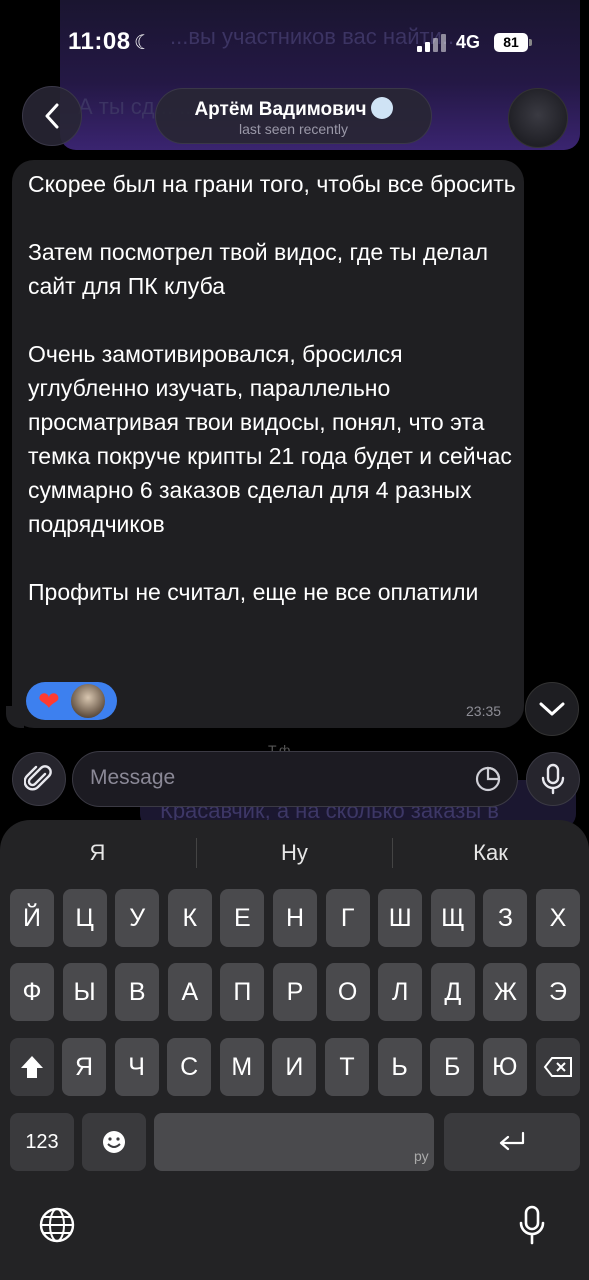 This screenshot has height=1280, width=589. Describe the element at coordinates (137, 918) in the screenshot. I see `key: У` at that location.